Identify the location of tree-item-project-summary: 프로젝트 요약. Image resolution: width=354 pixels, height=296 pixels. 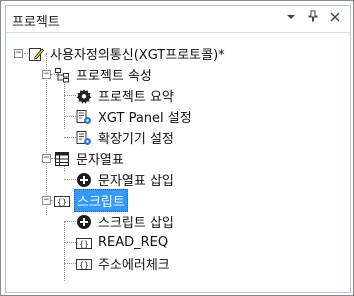
(126, 95).